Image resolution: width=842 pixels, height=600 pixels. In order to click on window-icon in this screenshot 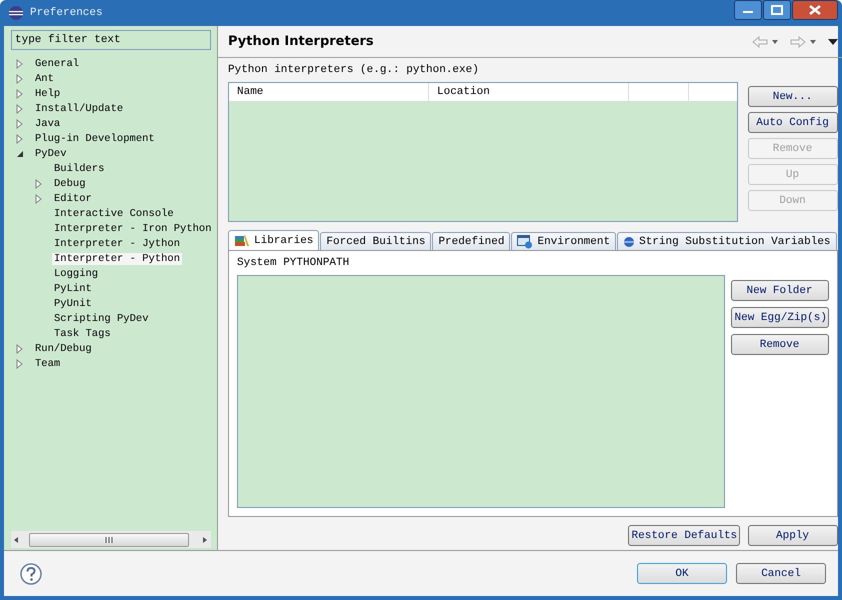, I will do `click(525, 241)`.